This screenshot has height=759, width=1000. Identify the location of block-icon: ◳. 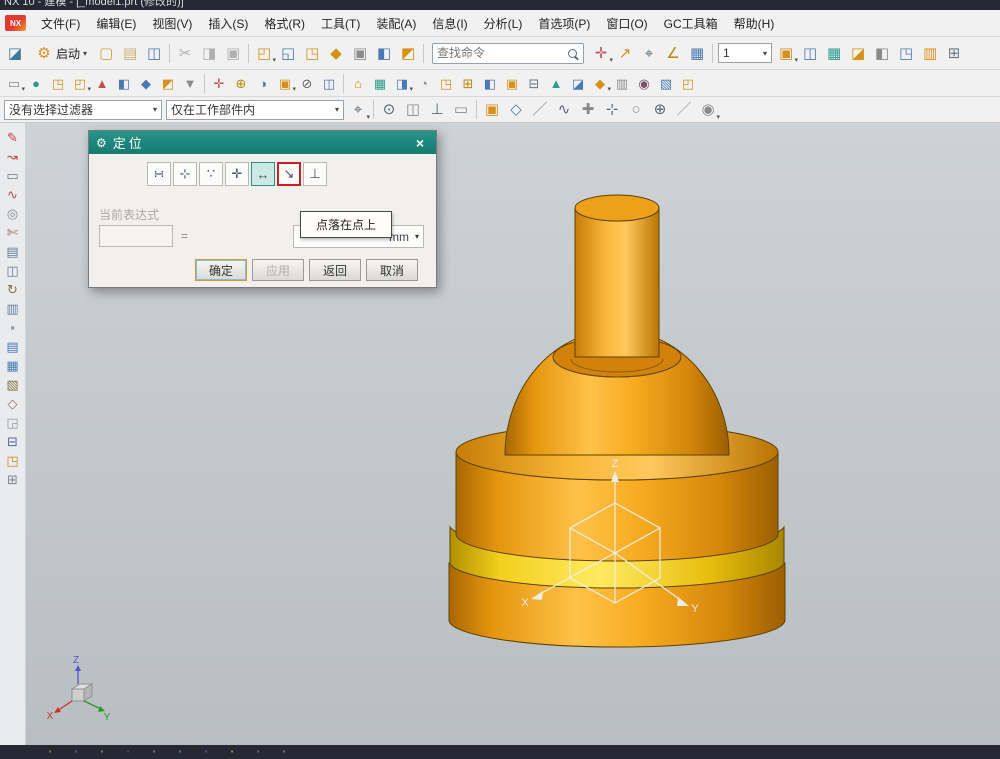
(58, 83).